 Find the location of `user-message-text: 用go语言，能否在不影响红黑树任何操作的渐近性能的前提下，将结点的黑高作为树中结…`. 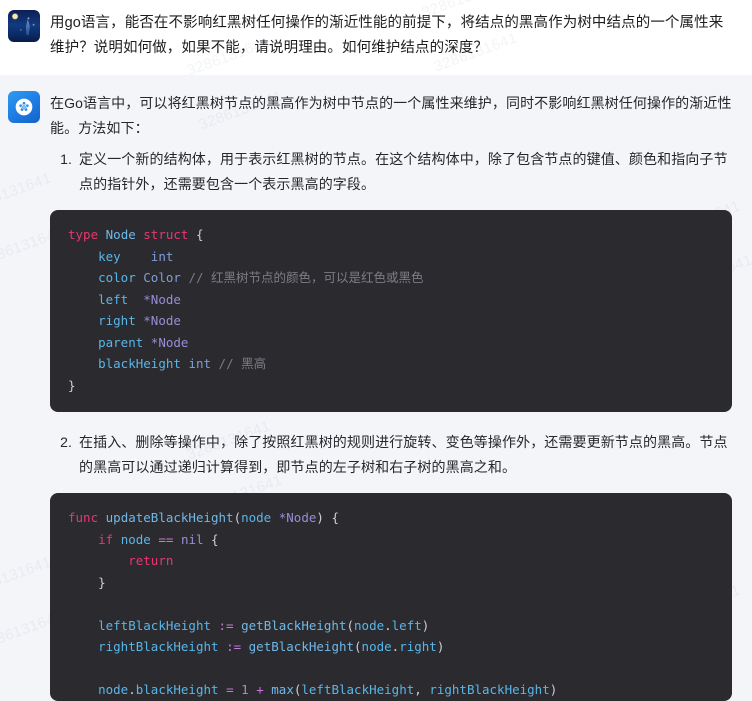

user-message-text: 用go语言，能否在不影响红黑树任何操作的渐近性能的前提下，将结点的黑高作为树中结… is located at coordinates (396, 35).